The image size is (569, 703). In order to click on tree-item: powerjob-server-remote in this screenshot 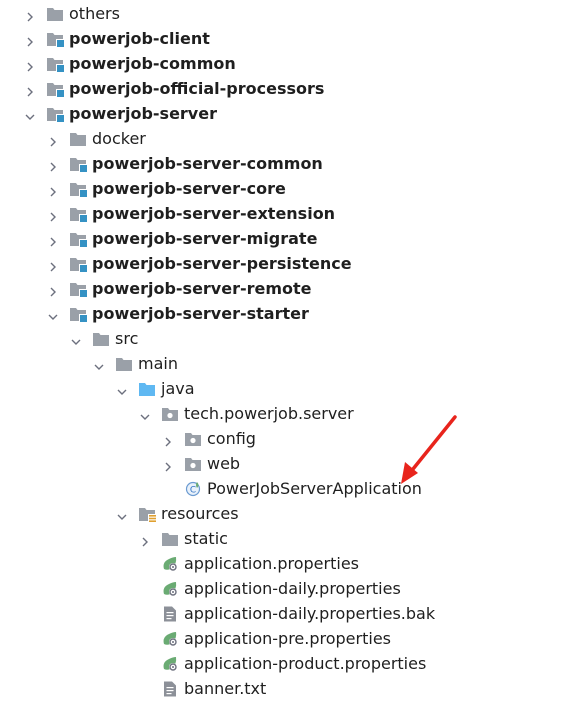, I will do `click(179, 288)`.